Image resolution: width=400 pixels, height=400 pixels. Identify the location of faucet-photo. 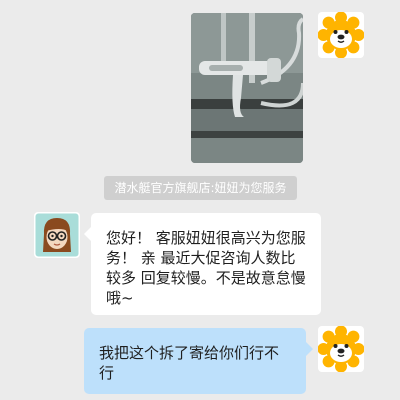
(247, 88).